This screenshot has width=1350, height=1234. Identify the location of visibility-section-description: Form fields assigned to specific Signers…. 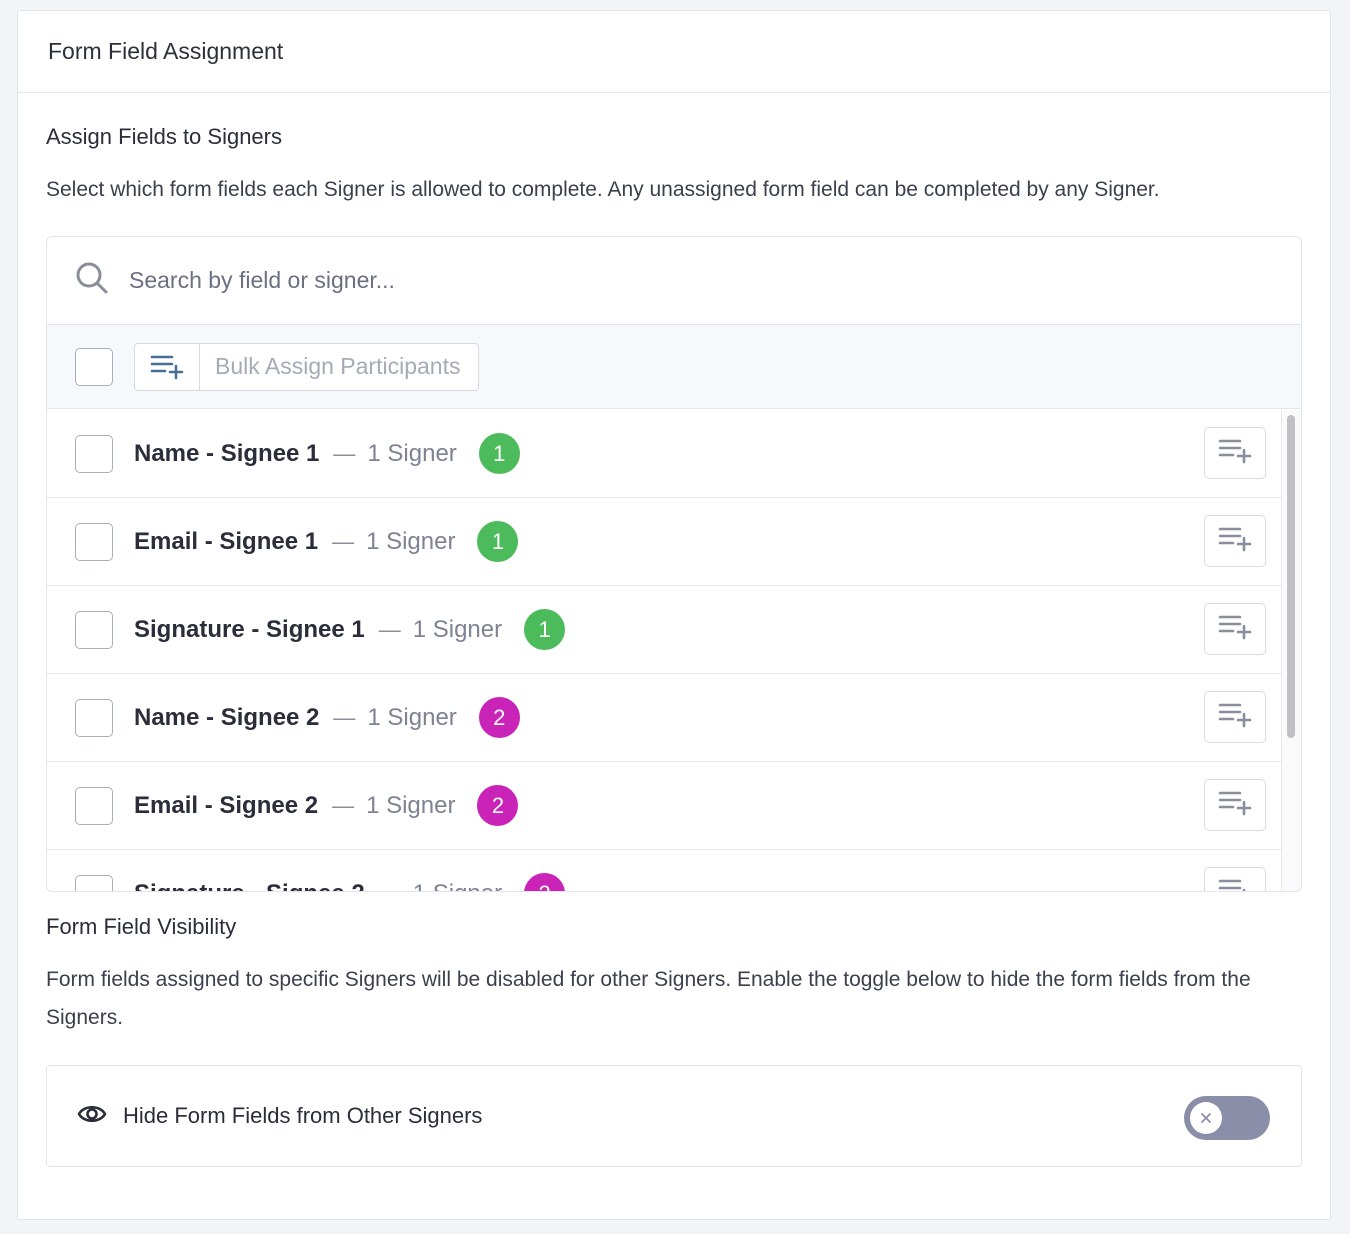
(648, 998).